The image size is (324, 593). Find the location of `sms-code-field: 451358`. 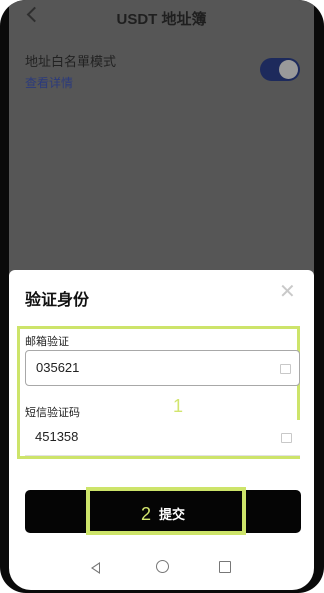

sms-code-field: 451358 is located at coordinates (162, 438).